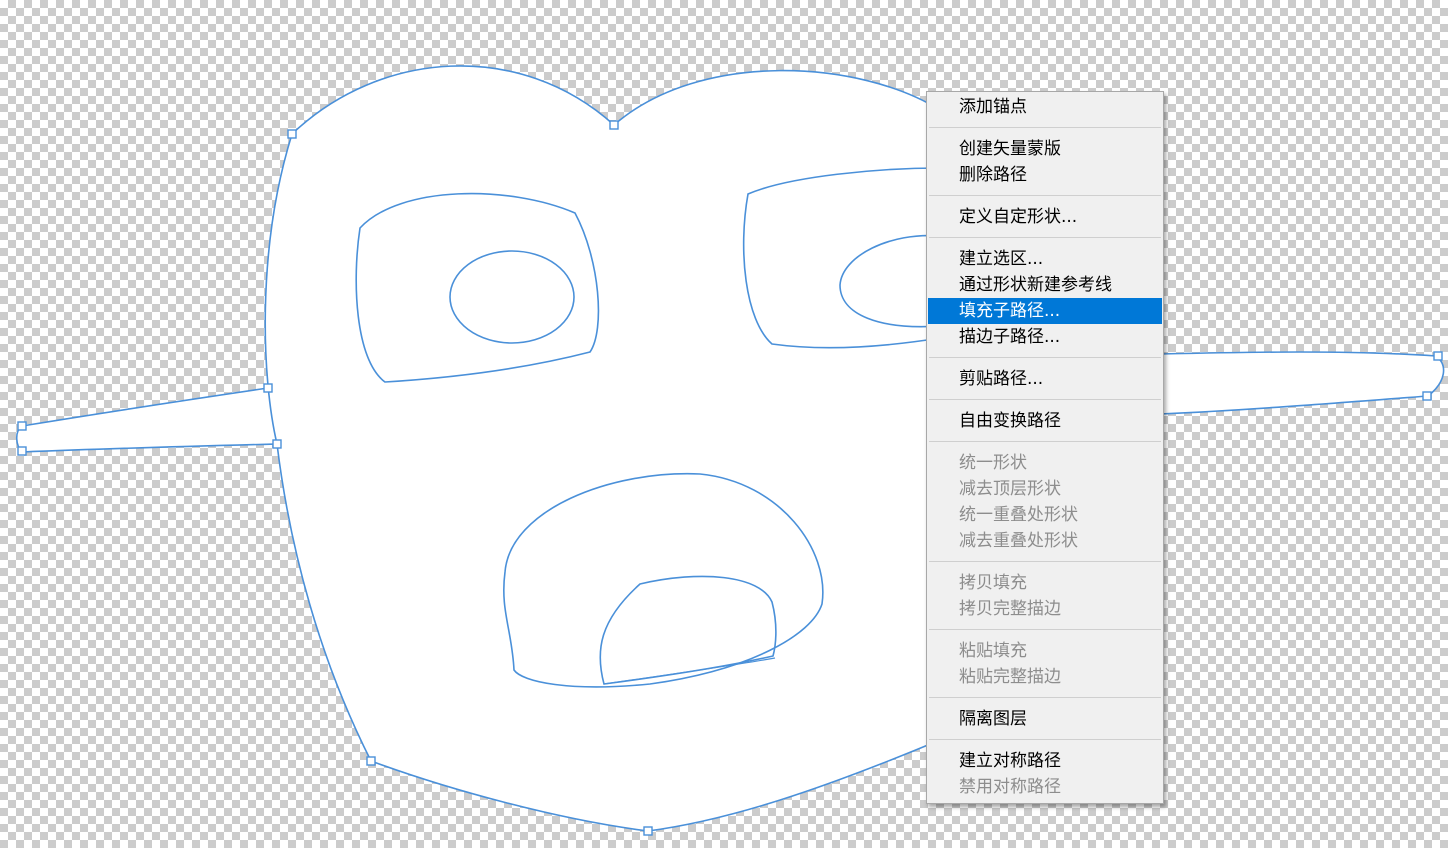 The width and height of the screenshot is (1448, 848). What do you see at coordinates (1010, 677) in the screenshot?
I see `menu-item-8-1: 粘贴完整描边` at bounding box center [1010, 677].